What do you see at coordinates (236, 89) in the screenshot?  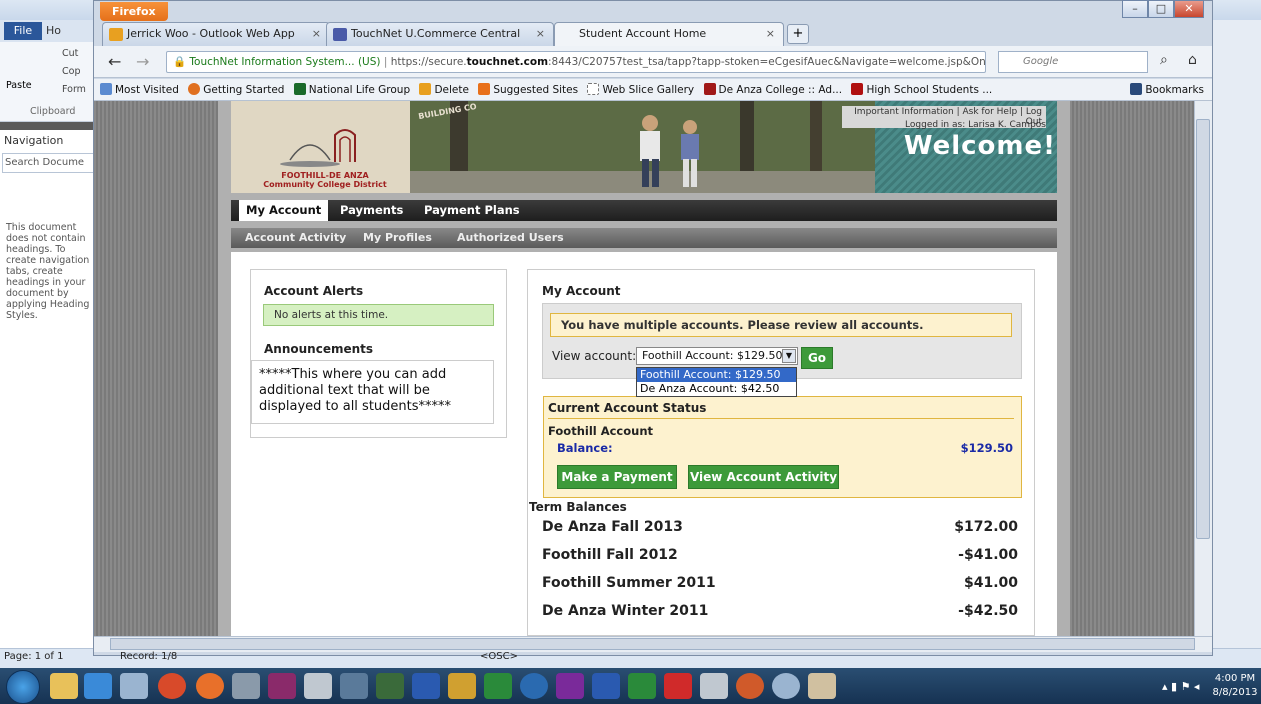 I see `bookmark-getting-started: Getting Started` at bounding box center [236, 89].